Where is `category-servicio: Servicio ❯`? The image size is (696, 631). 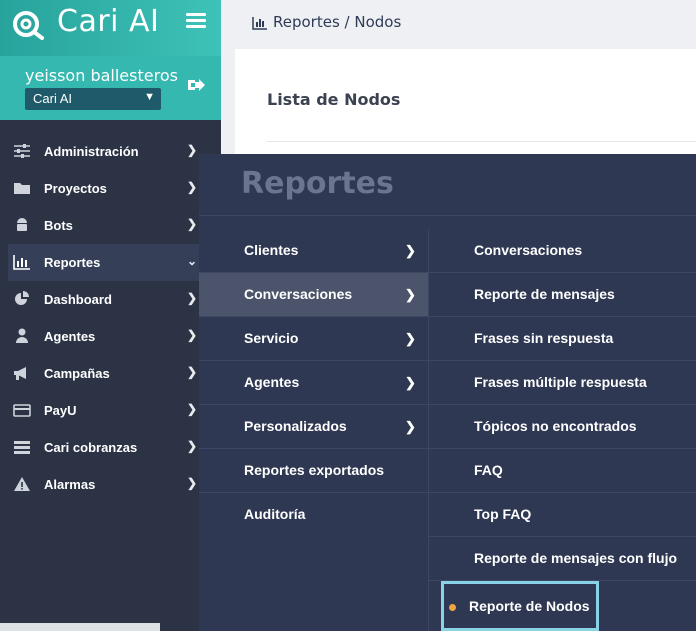
category-servicio: Servicio ❯ is located at coordinates (313, 339).